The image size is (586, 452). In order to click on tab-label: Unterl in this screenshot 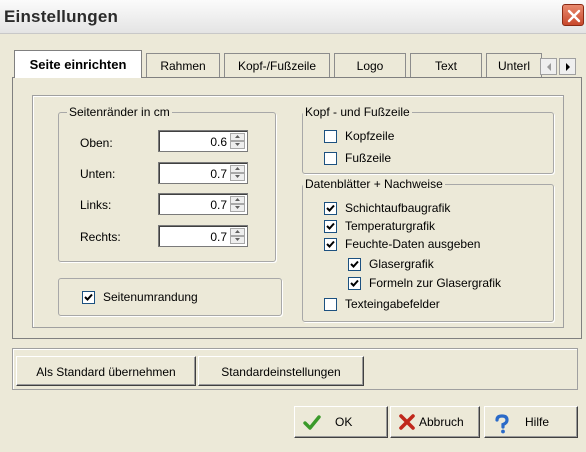, I will do `click(513, 66)`.